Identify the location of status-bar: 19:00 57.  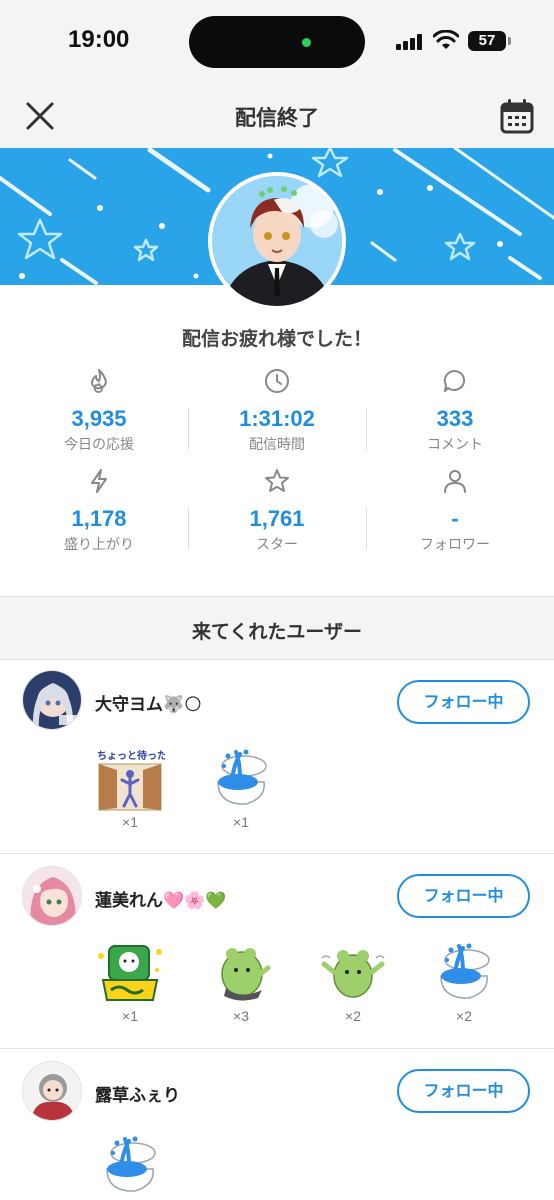
(277, 42).